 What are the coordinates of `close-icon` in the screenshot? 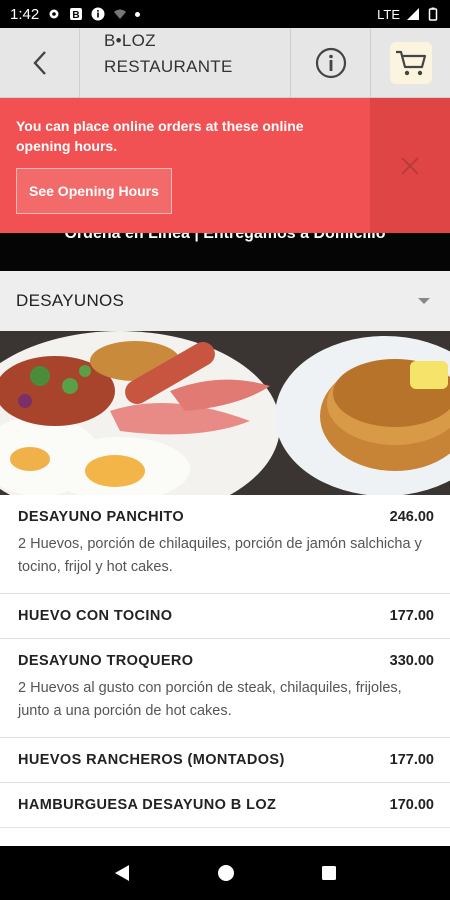 It's located at (410, 165).